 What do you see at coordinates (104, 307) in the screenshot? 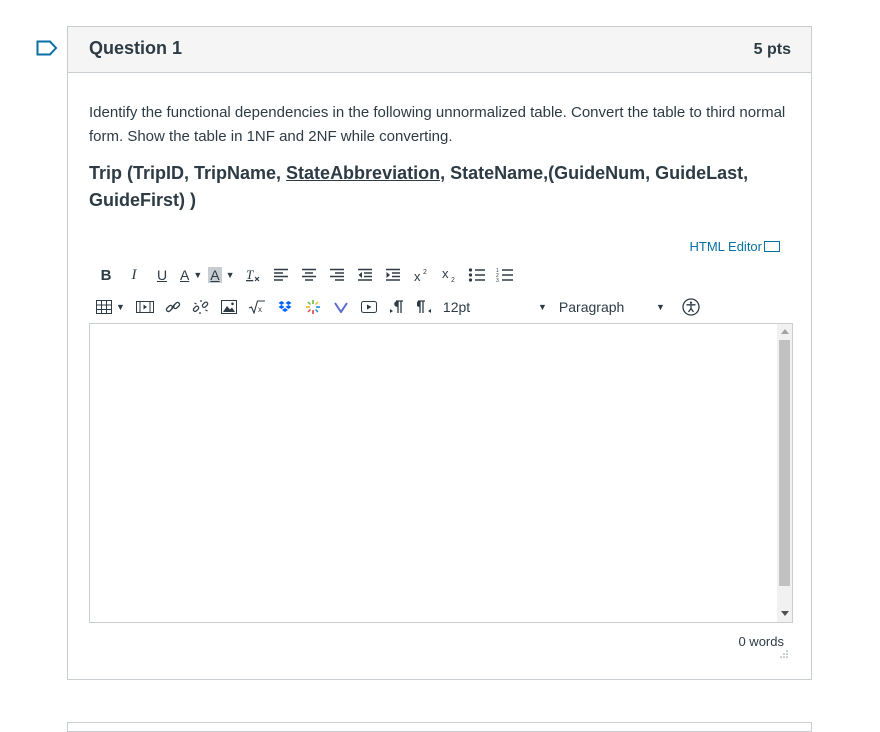
I see `table-icon` at bounding box center [104, 307].